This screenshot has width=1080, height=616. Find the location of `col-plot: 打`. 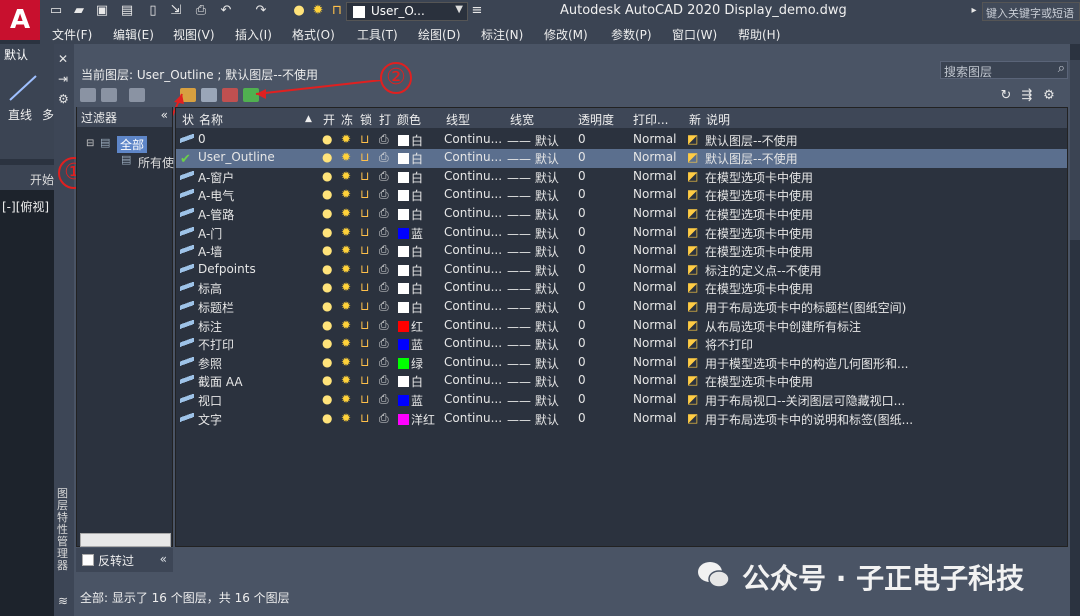

col-plot: 打 is located at coordinates (385, 119).